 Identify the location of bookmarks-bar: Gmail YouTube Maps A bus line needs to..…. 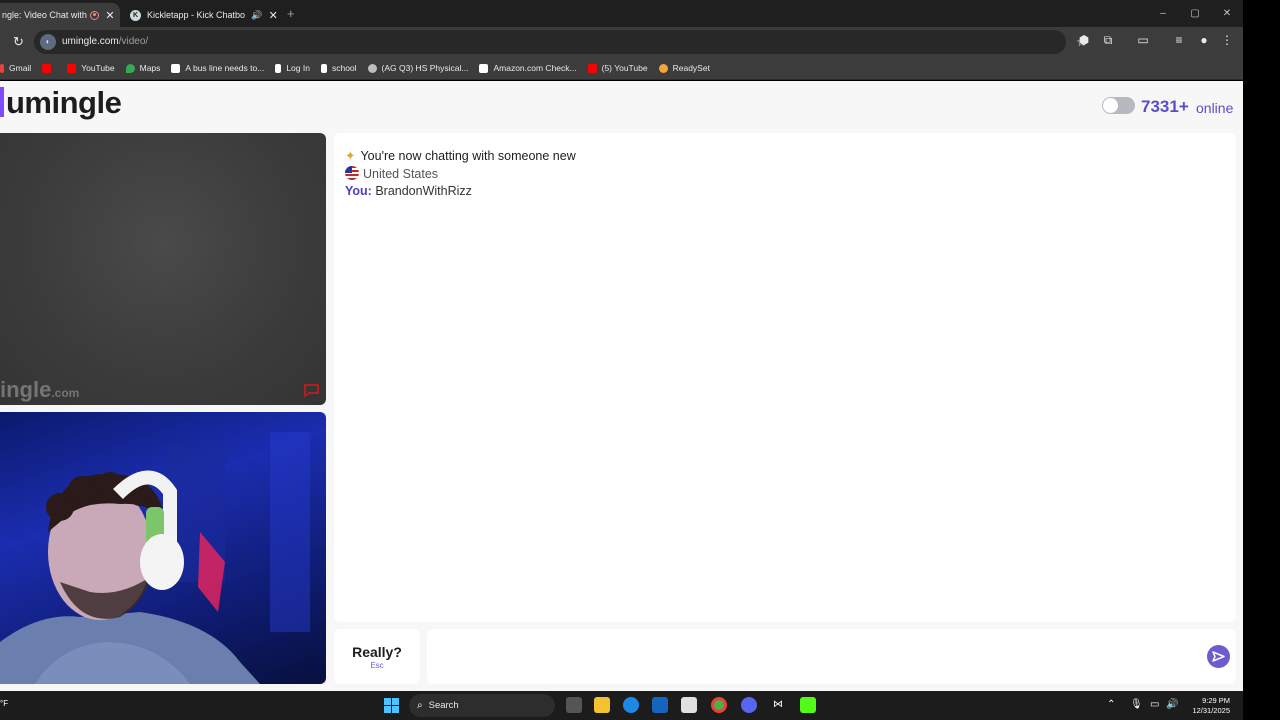
(621, 68).